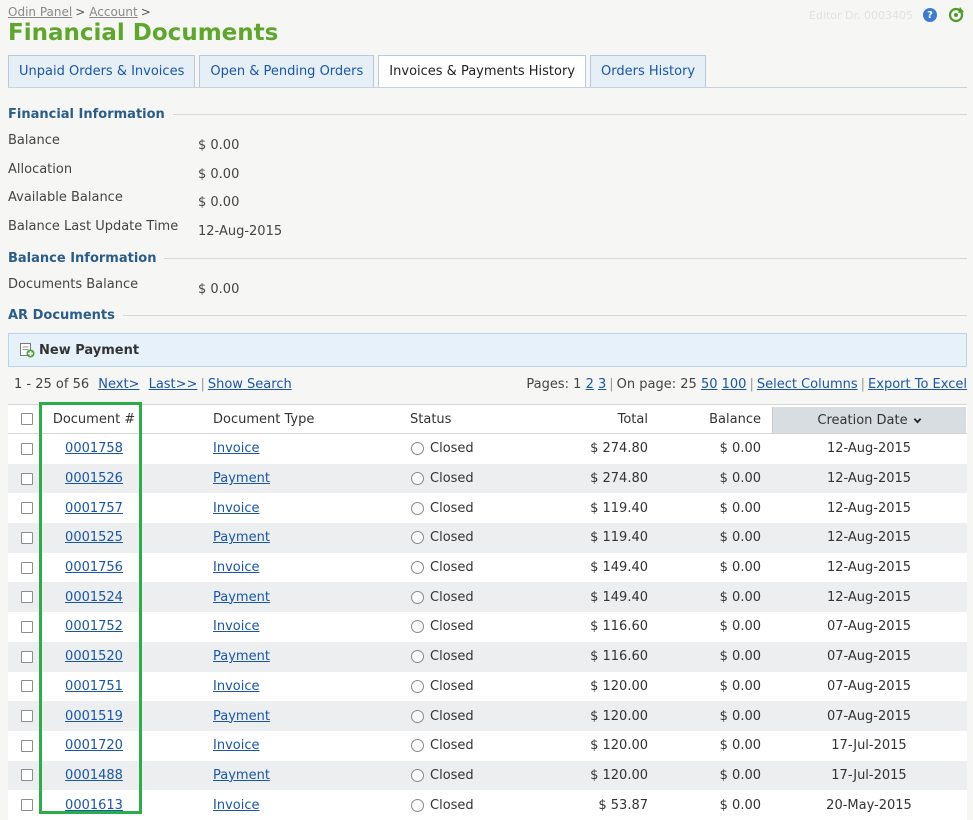 Image resolution: width=973 pixels, height=820 pixels. Describe the element at coordinates (869, 657) in the screenshot. I see `date-cell: 07-Aug-2015` at that location.